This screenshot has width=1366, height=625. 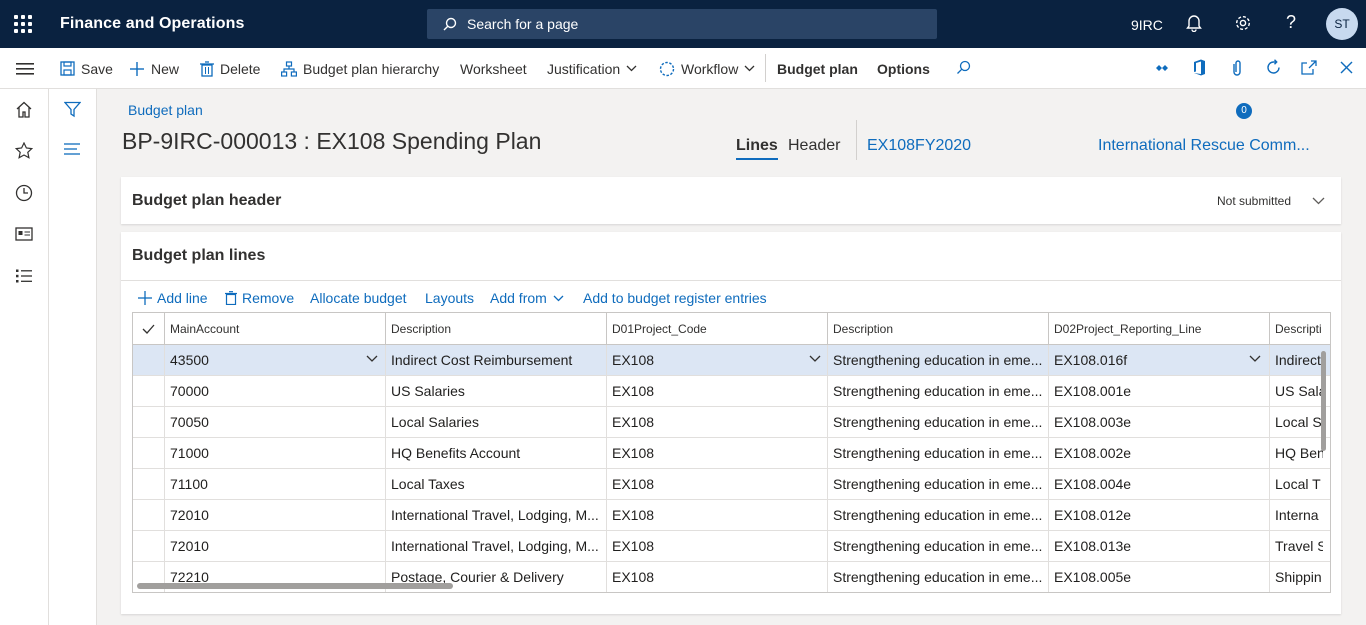 I want to click on delete-button: Delete, so click(x=230, y=68).